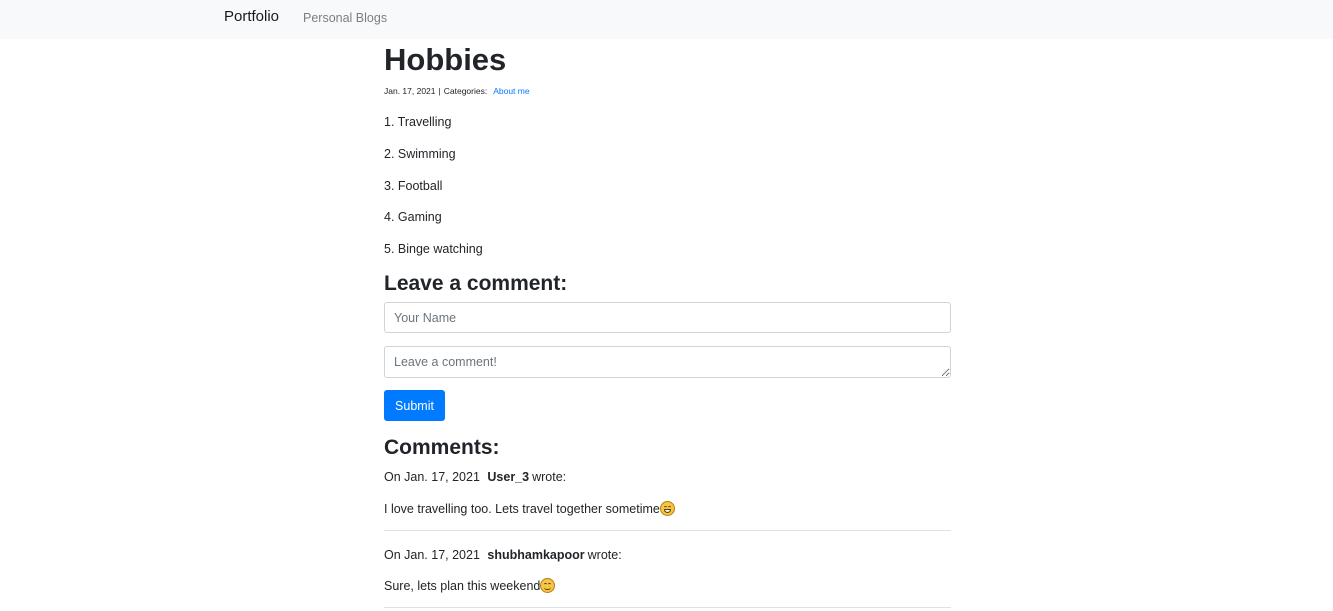  What do you see at coordinates (442, 447) in the screenshot?
I see `comments-heading: Comments:` at bounding box center [442, 447].